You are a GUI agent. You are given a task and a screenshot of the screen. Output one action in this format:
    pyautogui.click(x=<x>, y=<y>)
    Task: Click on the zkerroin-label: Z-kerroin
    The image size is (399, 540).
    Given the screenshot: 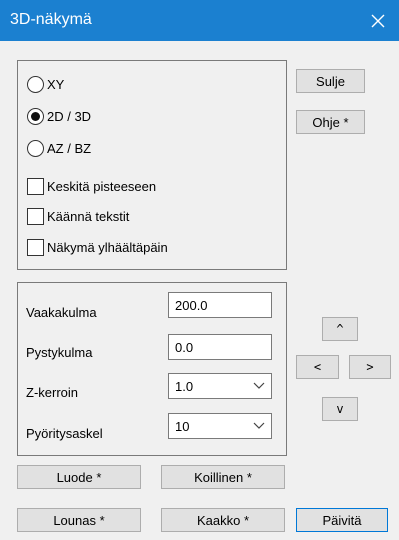 What is the action you would take?
    pyautogui.click(x=52, y=392)
    